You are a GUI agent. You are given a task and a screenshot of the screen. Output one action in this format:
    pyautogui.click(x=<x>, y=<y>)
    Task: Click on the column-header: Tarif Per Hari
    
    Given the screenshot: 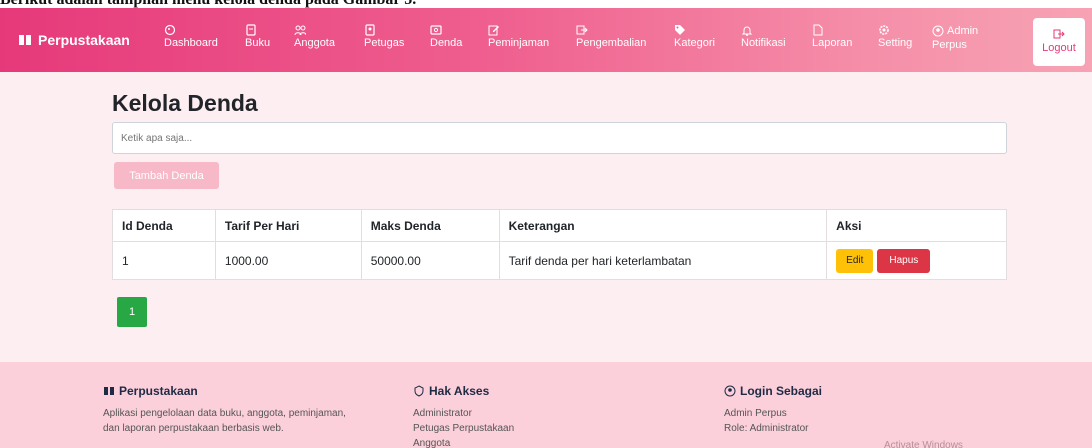 What is the action you would take?
    pyautogui.click(x=288, y=225)
    